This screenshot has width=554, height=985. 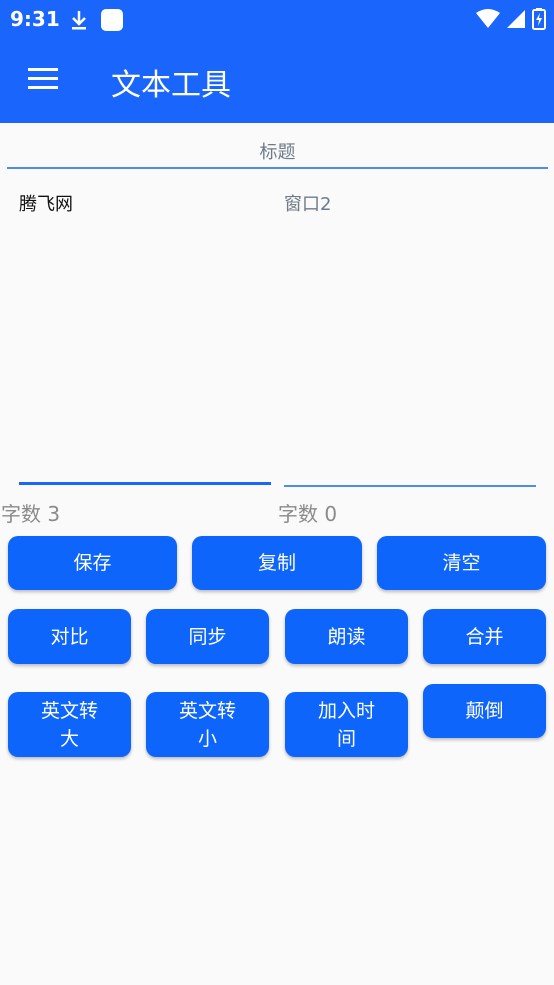 What do you see at coordinates (207, 738) in the screenshot?
I see `to-lowercase-label-line2: 小` at bounding box center [207, 738].